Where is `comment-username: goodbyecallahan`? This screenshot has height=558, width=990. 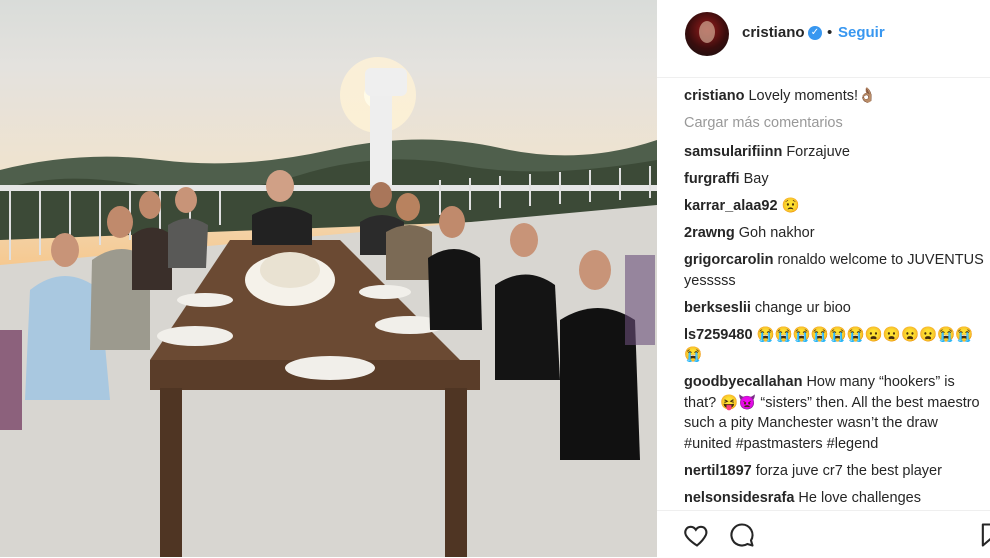 comment-username: goodbyecallahan is located at coordinates (743, 382).